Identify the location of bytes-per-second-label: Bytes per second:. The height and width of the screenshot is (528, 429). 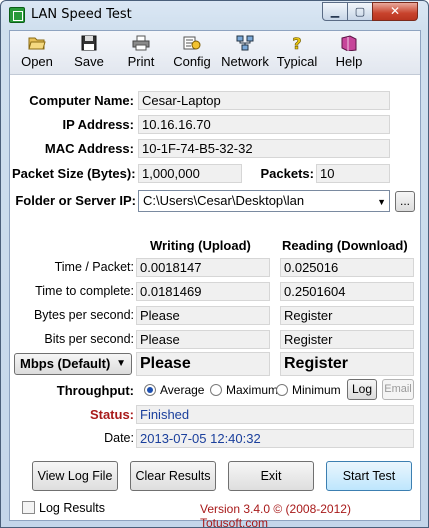
(83, 315).